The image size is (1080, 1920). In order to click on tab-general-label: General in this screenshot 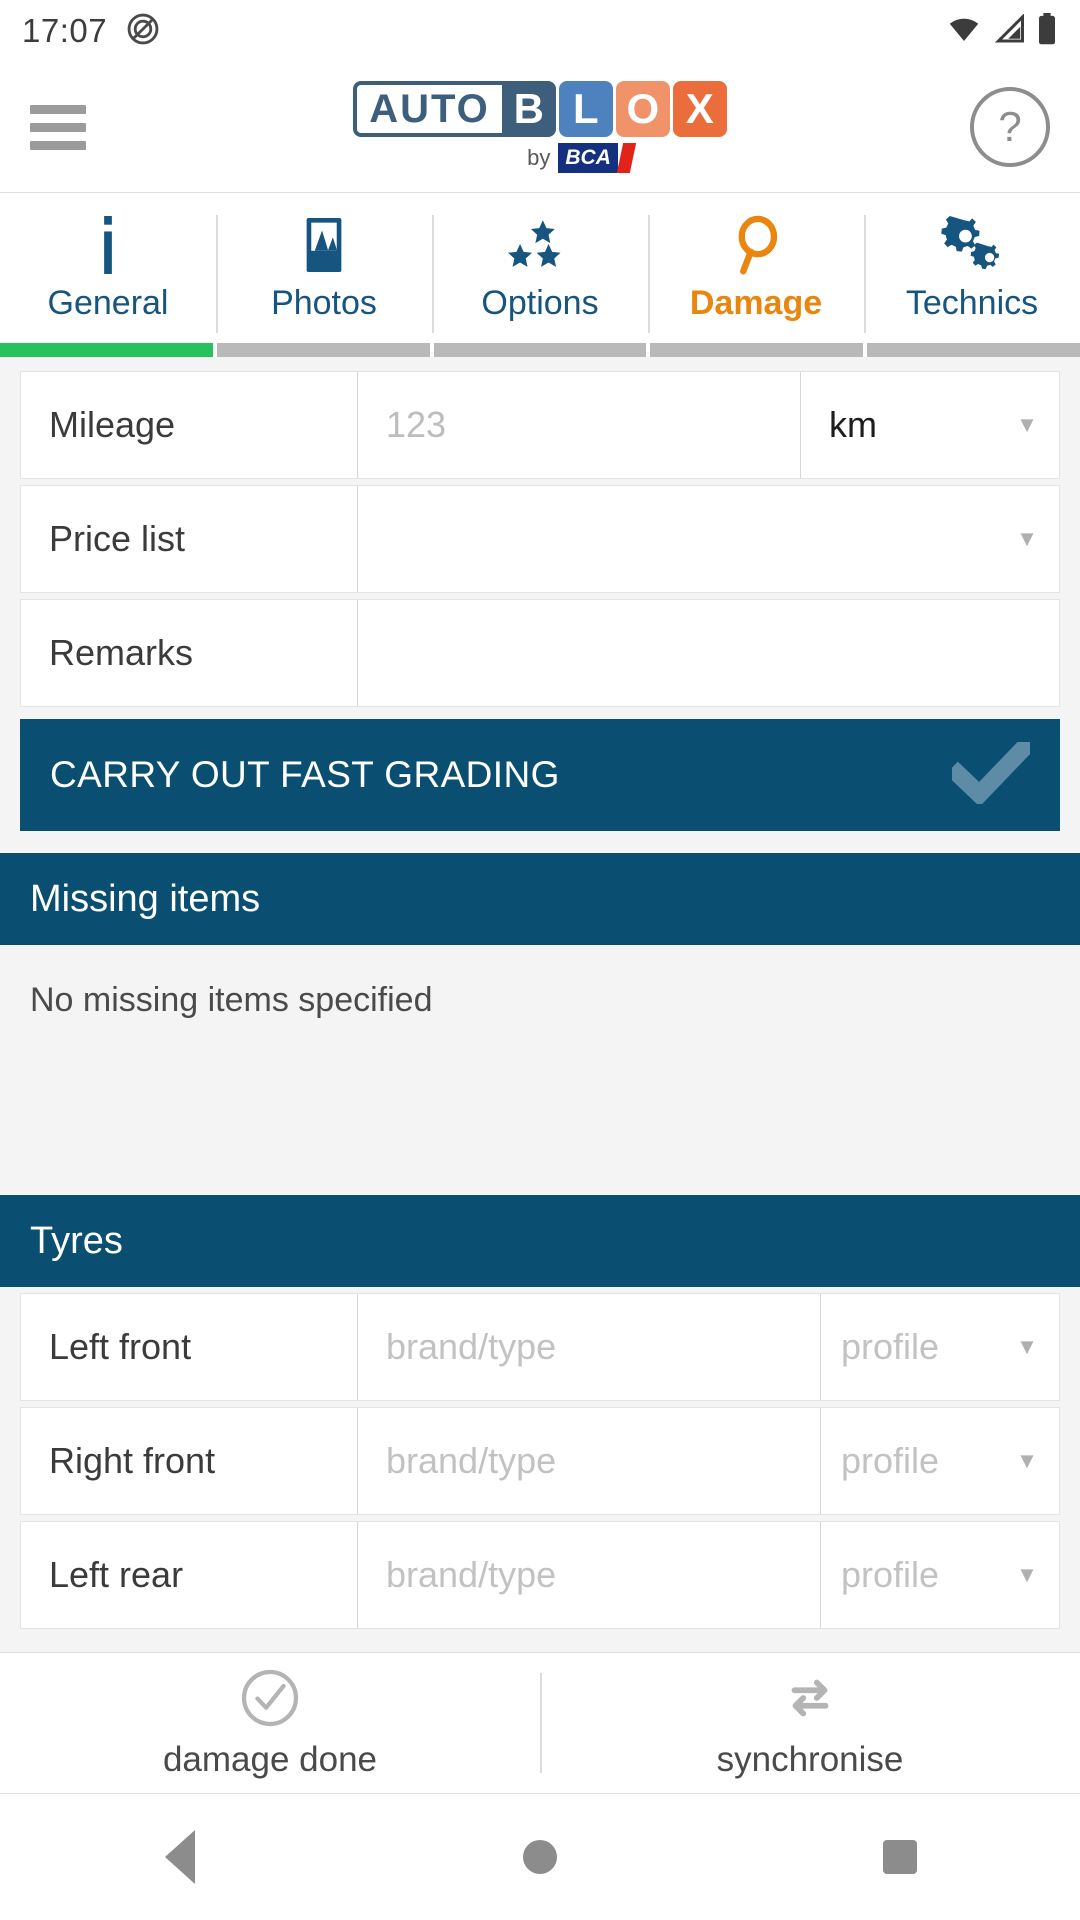, I will do `click(108, 302)`.